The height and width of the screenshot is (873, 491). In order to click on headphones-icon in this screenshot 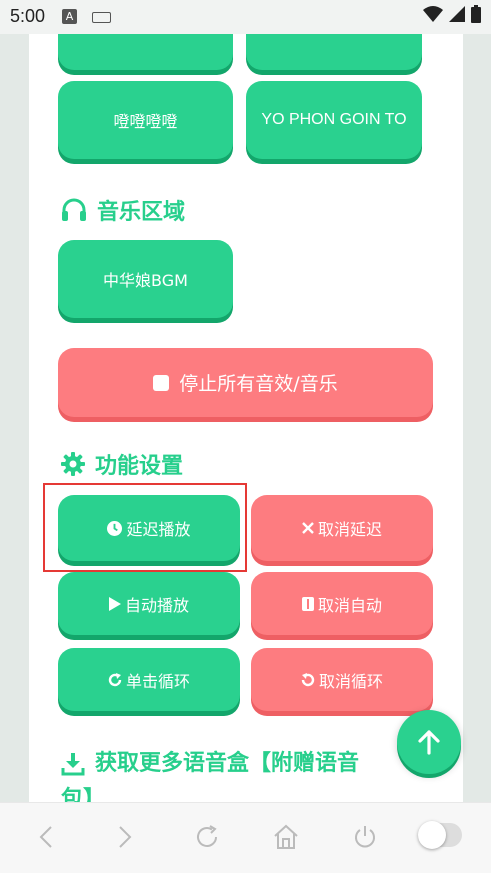, I will do `click(74, 209)`.